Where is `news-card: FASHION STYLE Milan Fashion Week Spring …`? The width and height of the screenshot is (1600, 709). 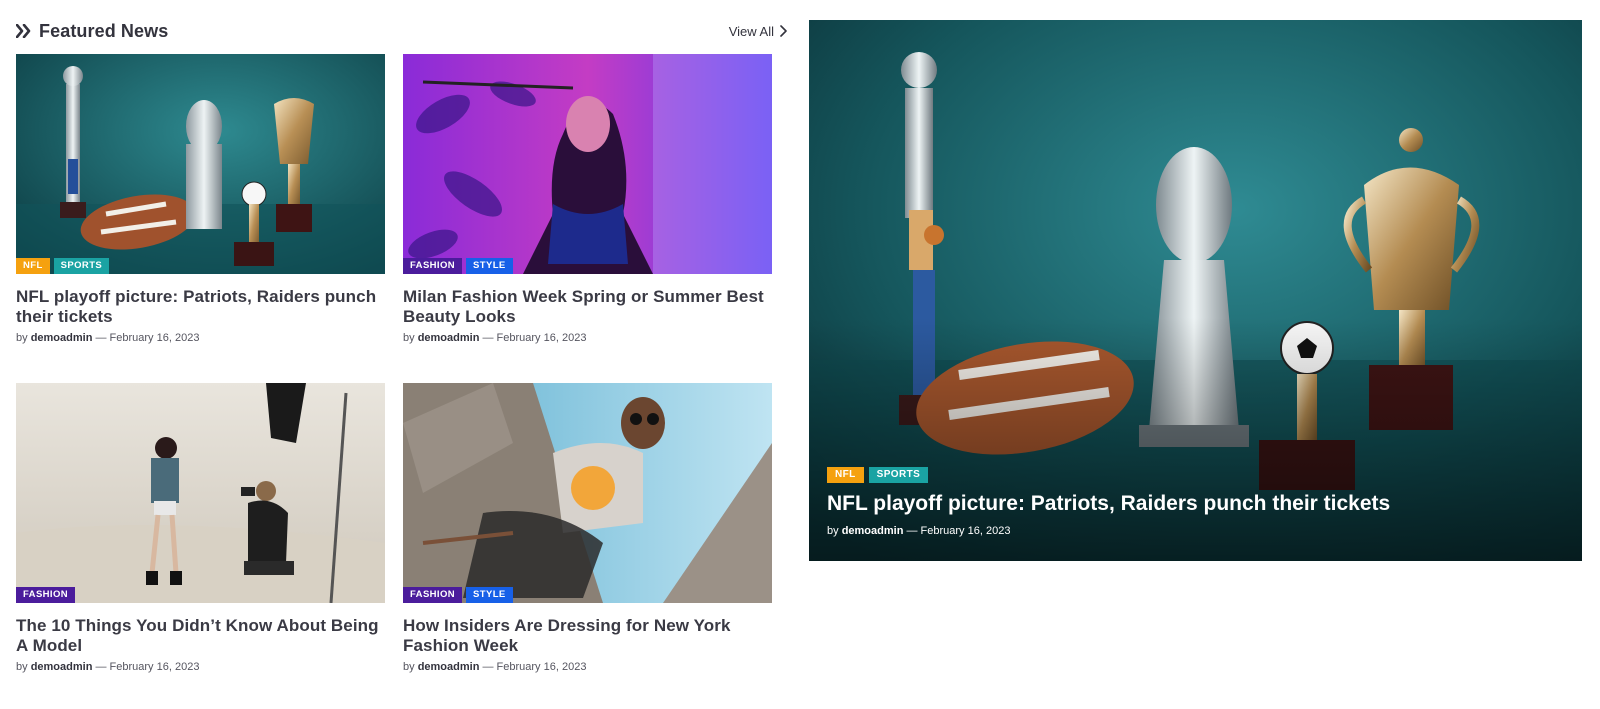
news-card: FASHION STYLE Milan Fashion Week Spring … is located at coordinates (587, 199).